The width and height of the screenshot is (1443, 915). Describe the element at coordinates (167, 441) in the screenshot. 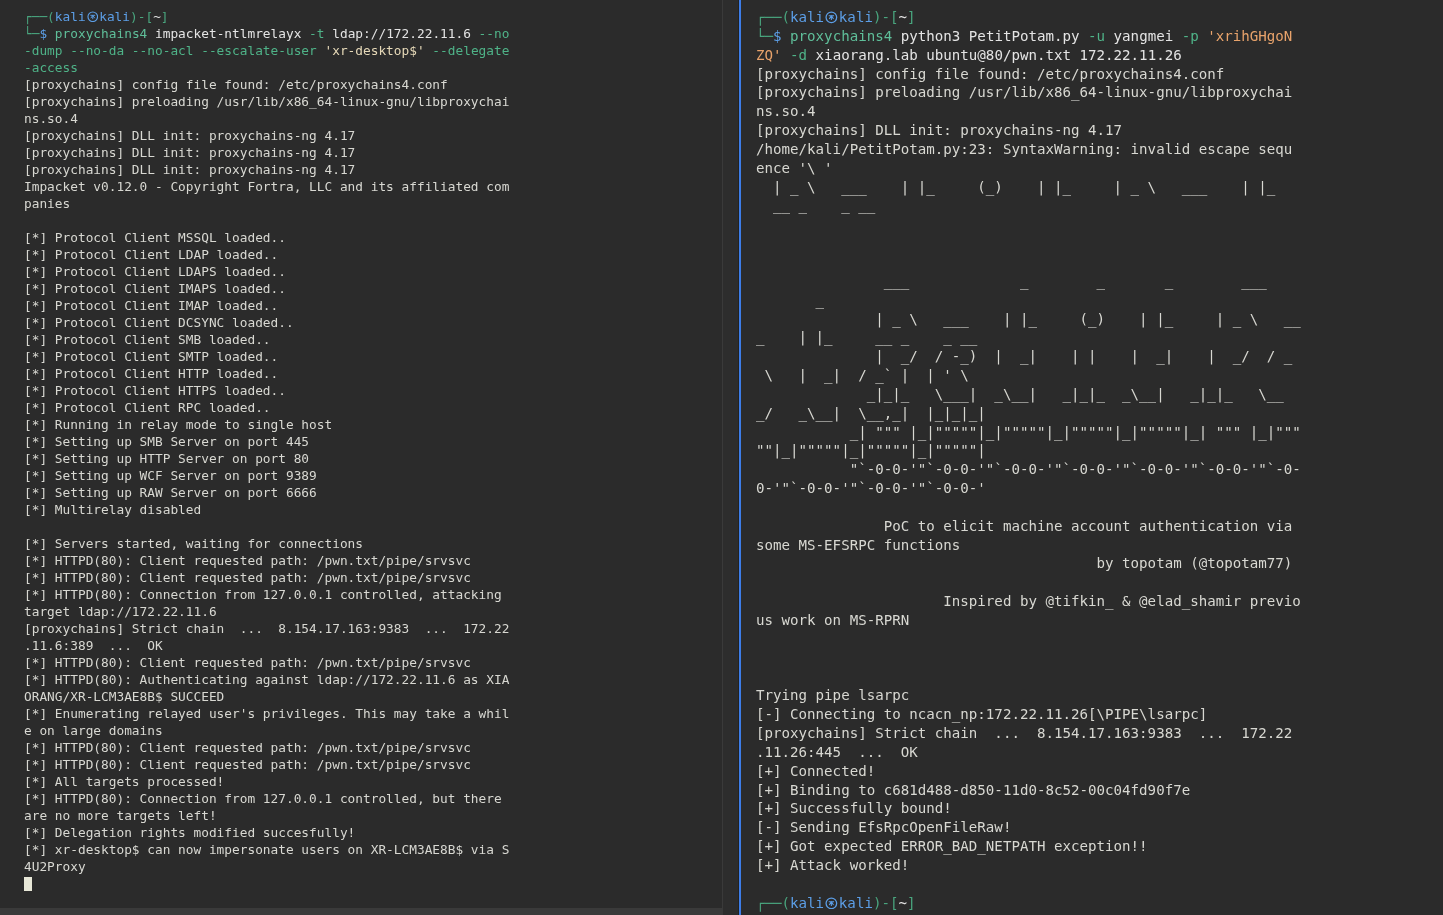

I see `output-line: [*] Setting up SMB Server on port 445` at that location.